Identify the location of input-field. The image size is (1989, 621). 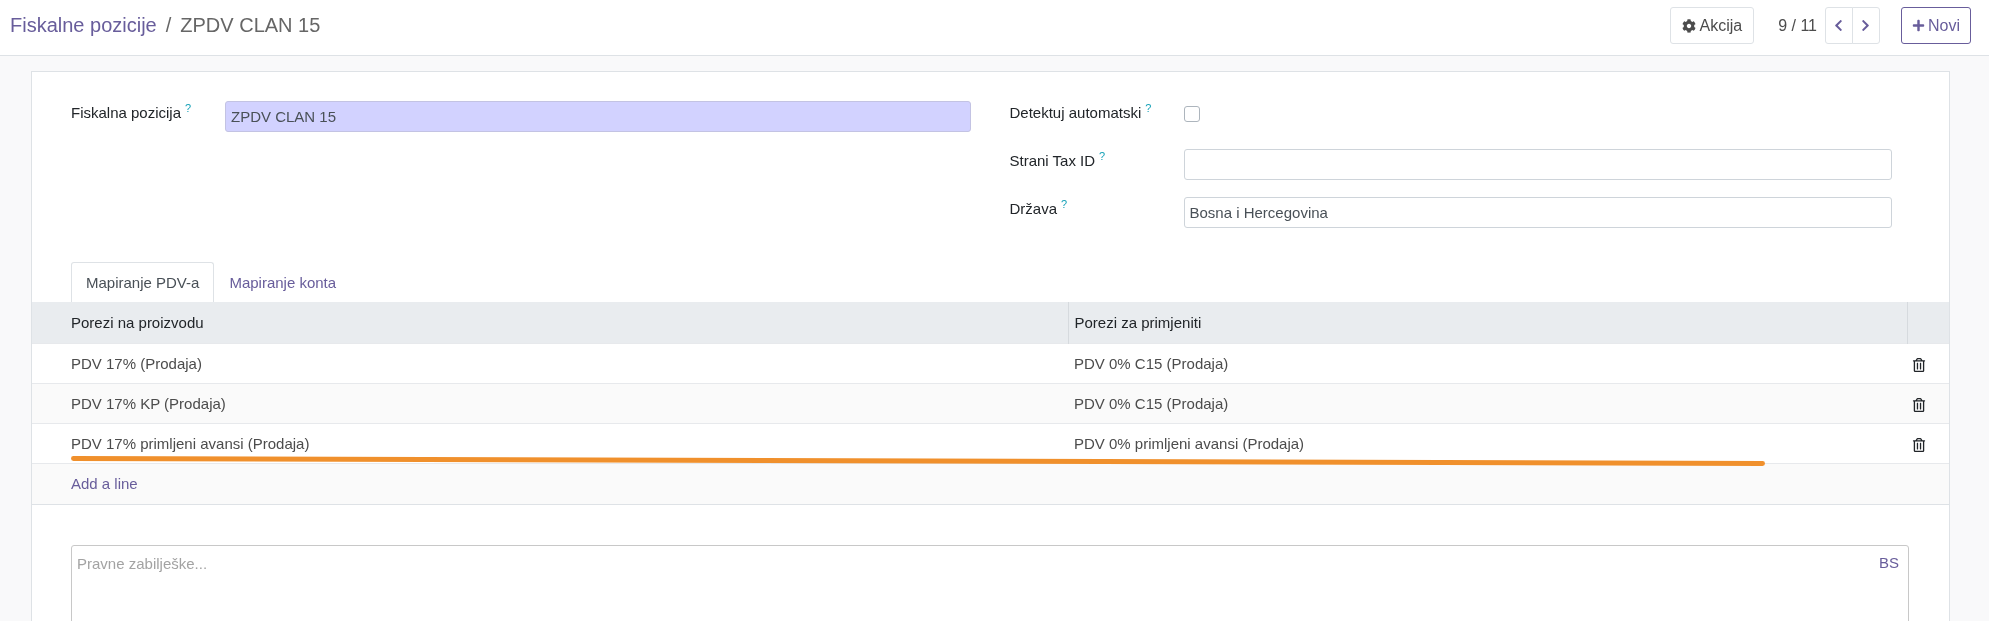
(1537, 164).